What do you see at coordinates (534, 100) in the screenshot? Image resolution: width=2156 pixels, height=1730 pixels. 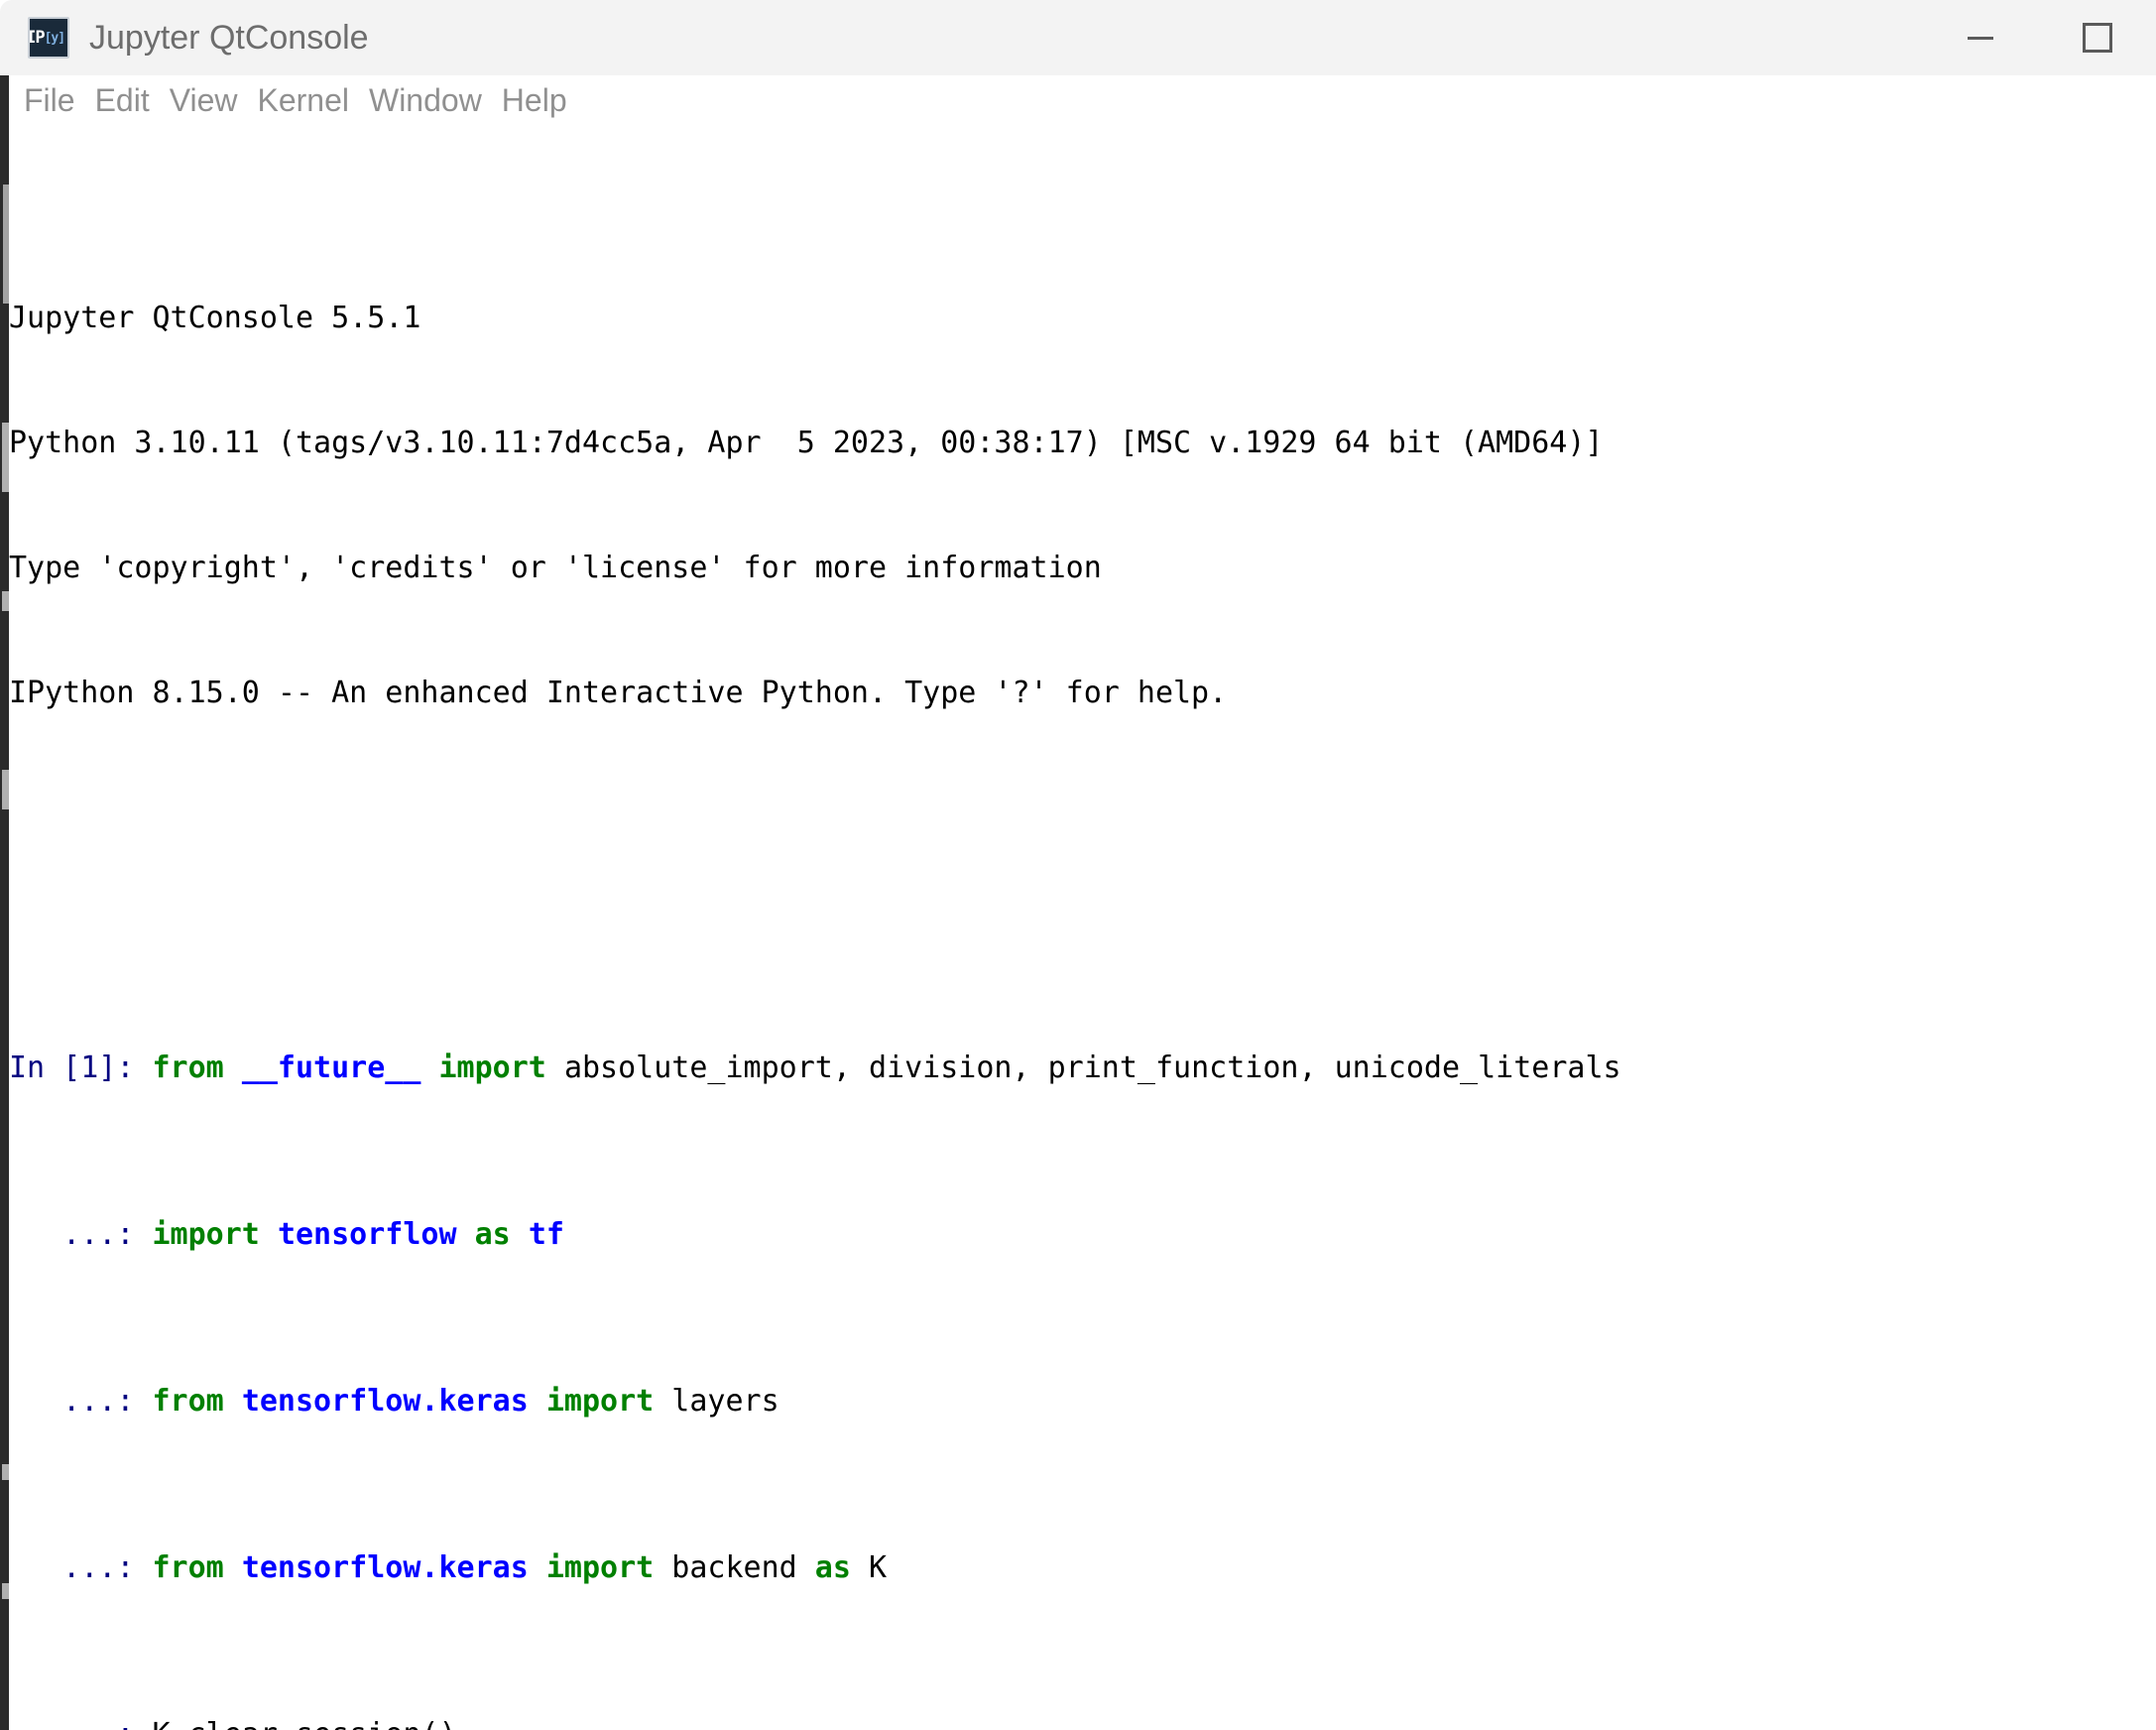 I see `menu-item-help: Help` at bounding box center [534, 100].